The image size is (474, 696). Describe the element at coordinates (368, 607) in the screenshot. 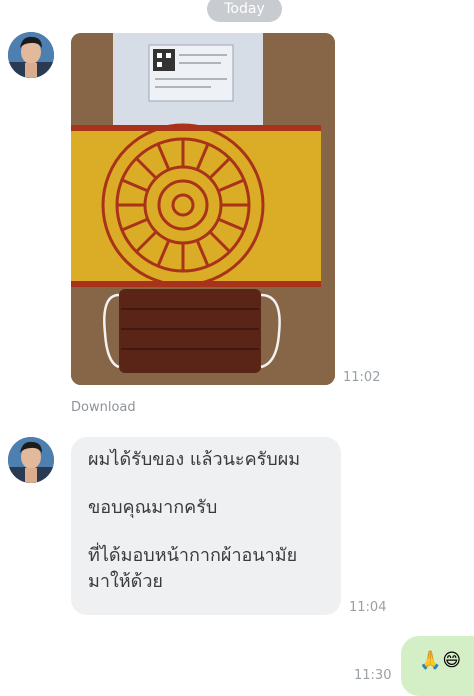

I see `message-timestamp: 11:04` at that location.